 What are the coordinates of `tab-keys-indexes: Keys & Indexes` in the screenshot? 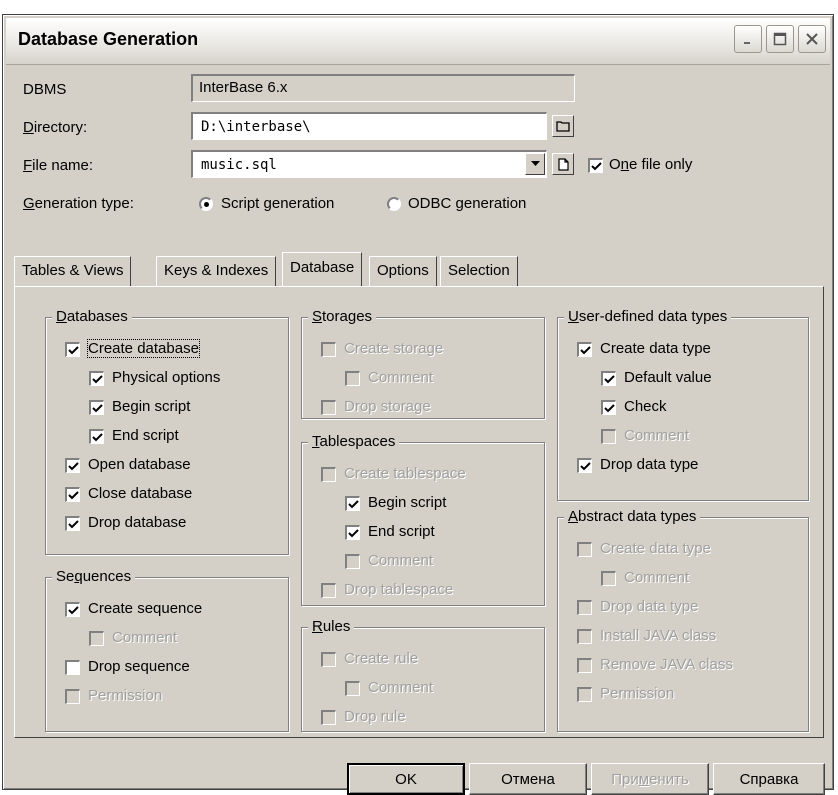 It's located at (216, 271).